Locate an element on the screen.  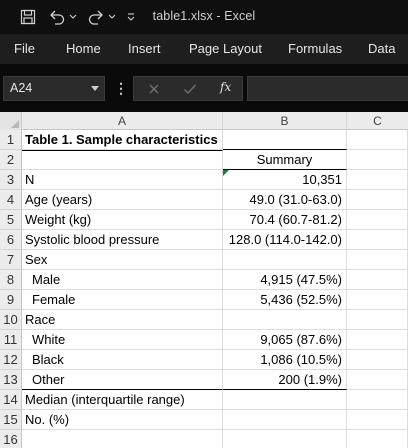
cell-b3: 10,351 is located at coordinates (285, 180).